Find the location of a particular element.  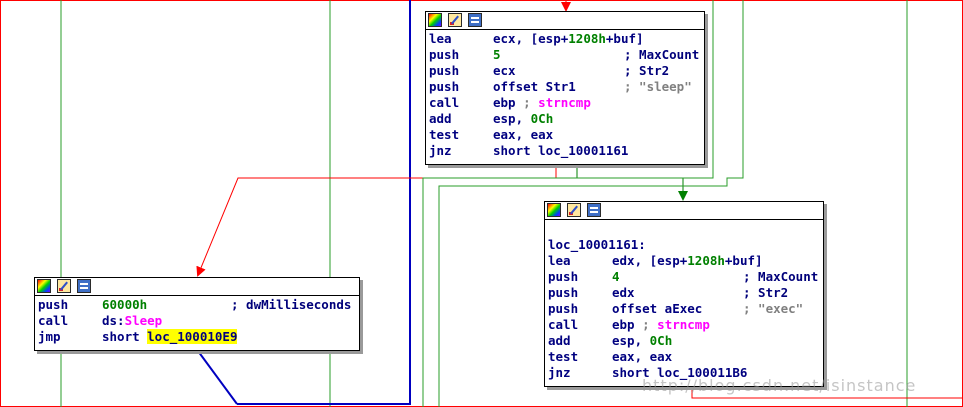

edge-blue-from-sleep is located at coordinates (217, 377).